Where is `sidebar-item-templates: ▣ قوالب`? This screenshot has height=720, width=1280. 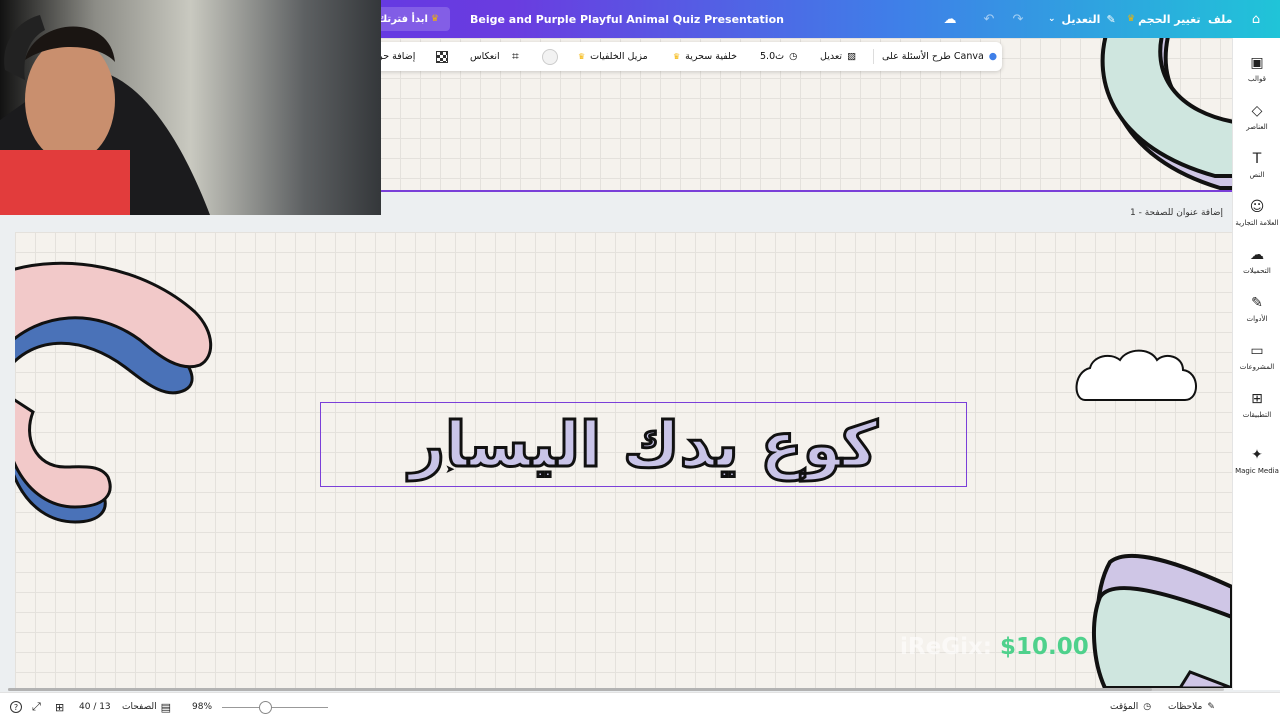
sidebar-item-templates: ▣ قوالب is located at coordinates (1256, 68).